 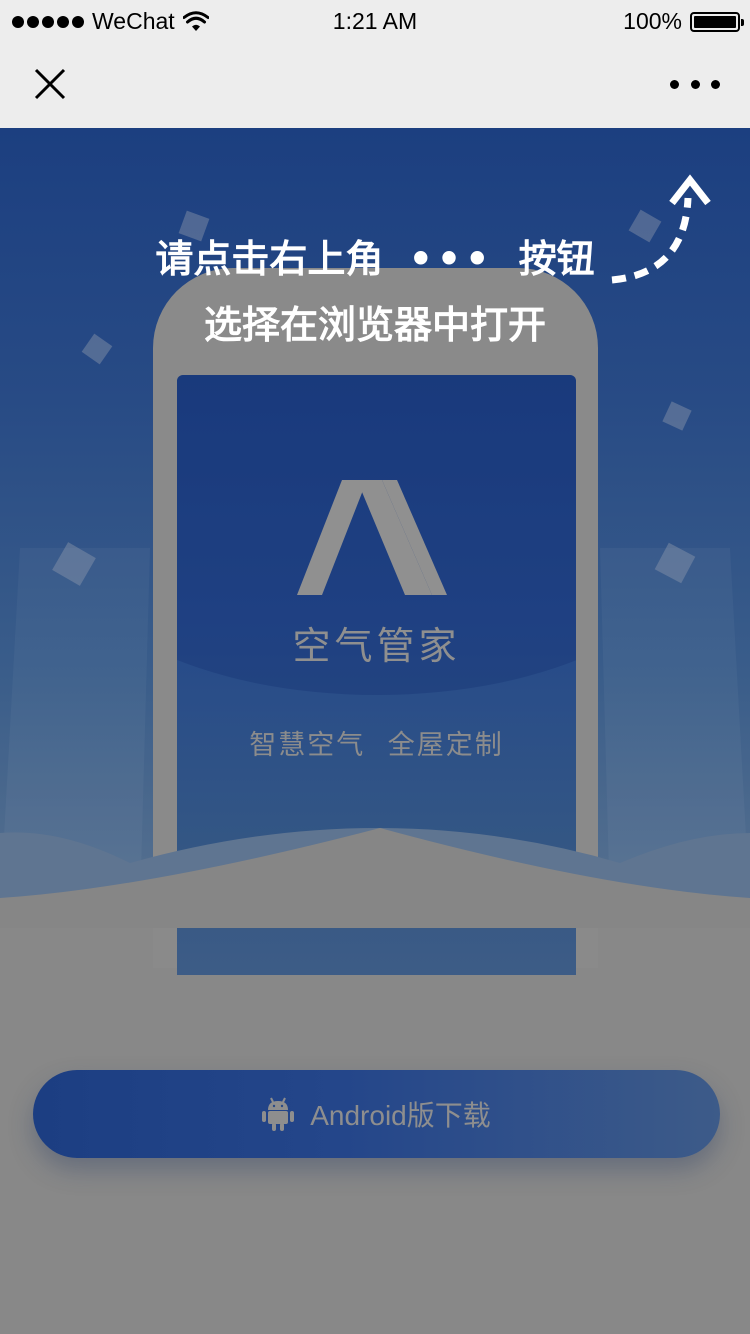 I want to click on battery-percent: 100%, so click(x=652, y=21).